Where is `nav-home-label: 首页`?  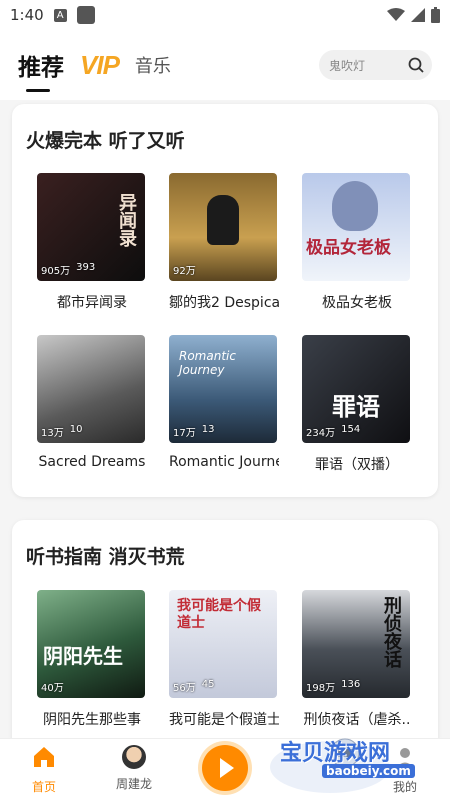
nav-home-label: 首页 is located at coordinates (43, 787).